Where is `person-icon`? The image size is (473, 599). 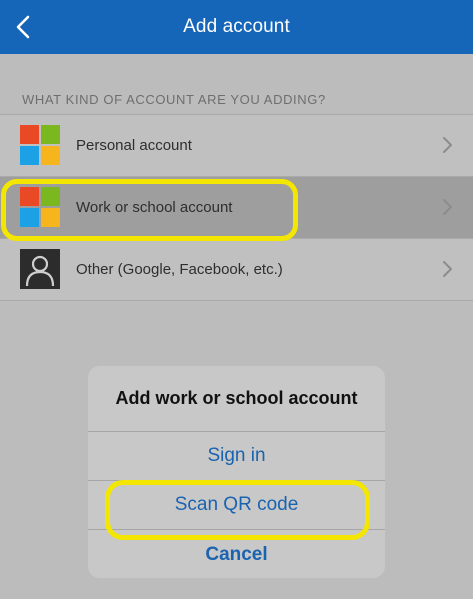 person-icon is located at coordinates (40, 269).